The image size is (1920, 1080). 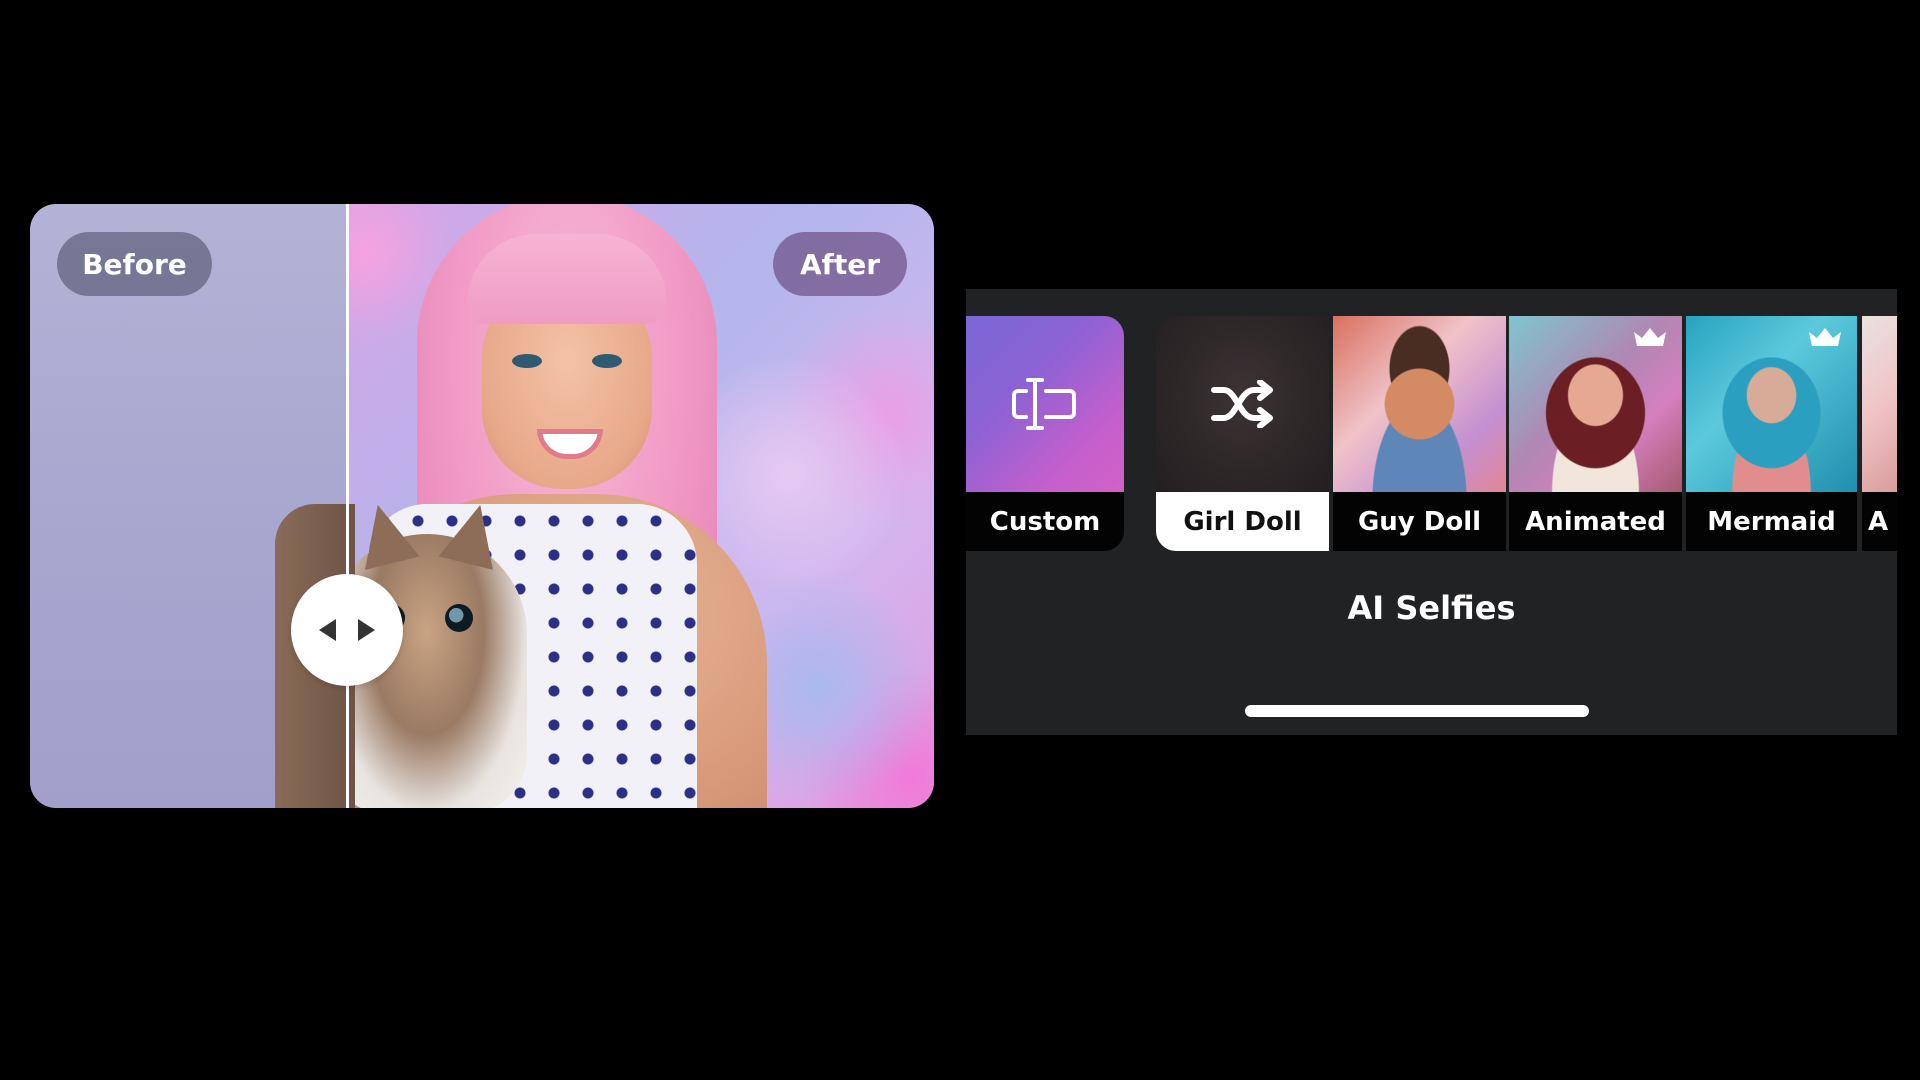 I want to click on arrow-left-icon, so click(x=327, y=630).